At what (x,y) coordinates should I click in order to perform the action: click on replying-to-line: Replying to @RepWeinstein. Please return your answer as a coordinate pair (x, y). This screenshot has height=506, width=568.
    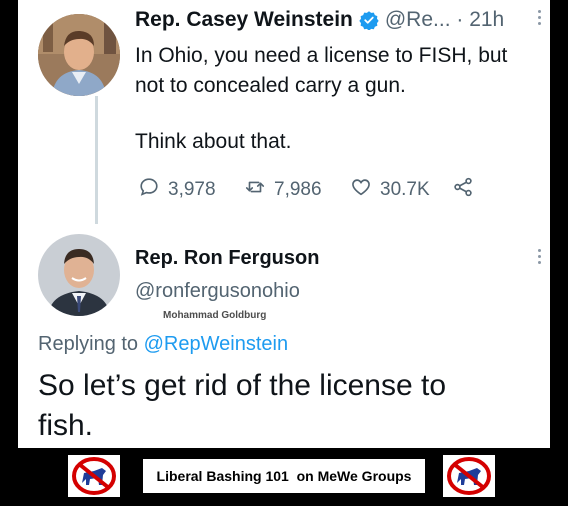
    Looking at the image, I should click on (163, 344).